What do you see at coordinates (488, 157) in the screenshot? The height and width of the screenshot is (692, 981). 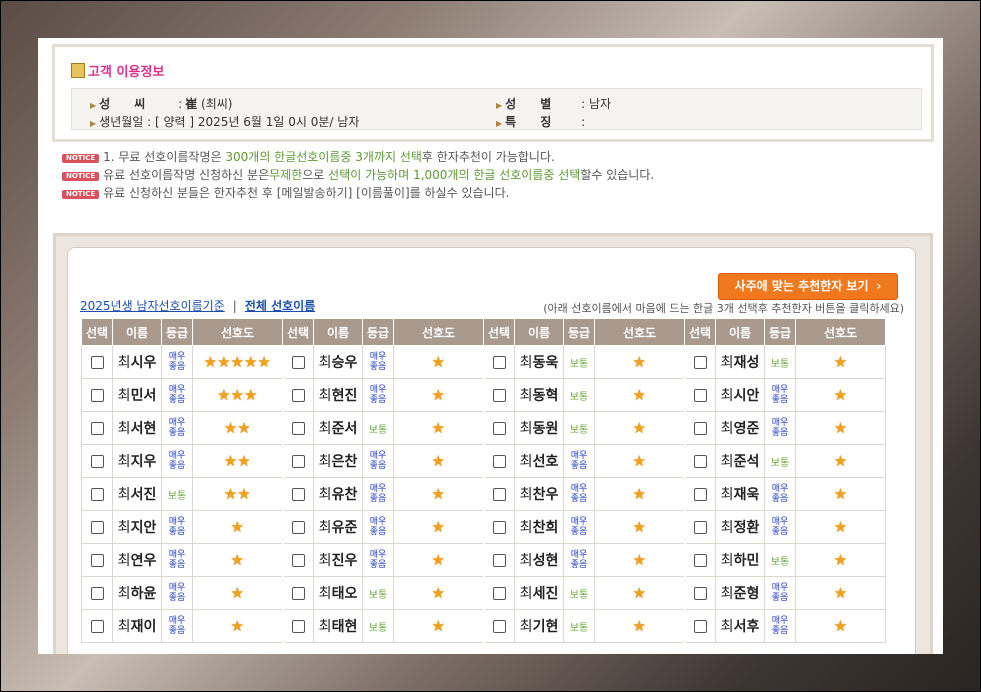 I see `notice-text: 후 한자추천이 가능합니다.` at bounding box center [488, 157].